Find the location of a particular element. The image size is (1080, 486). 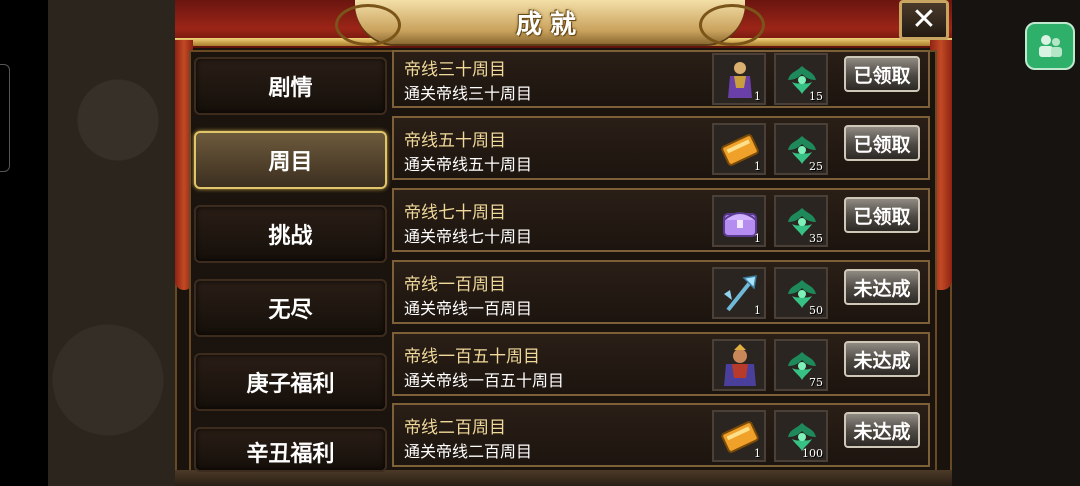

category-label: 挑战 is located at coordinates (290, 236).